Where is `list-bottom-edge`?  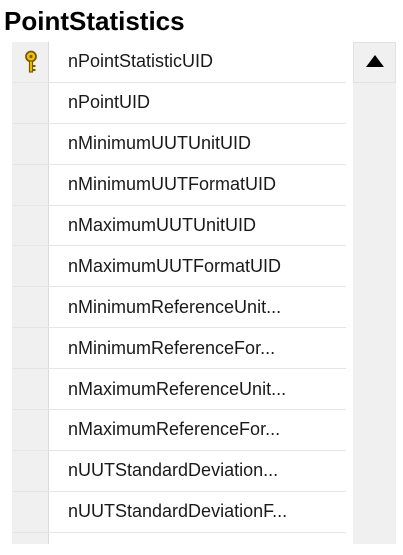 list-bottom-edge is located at coordinates (204, 549).